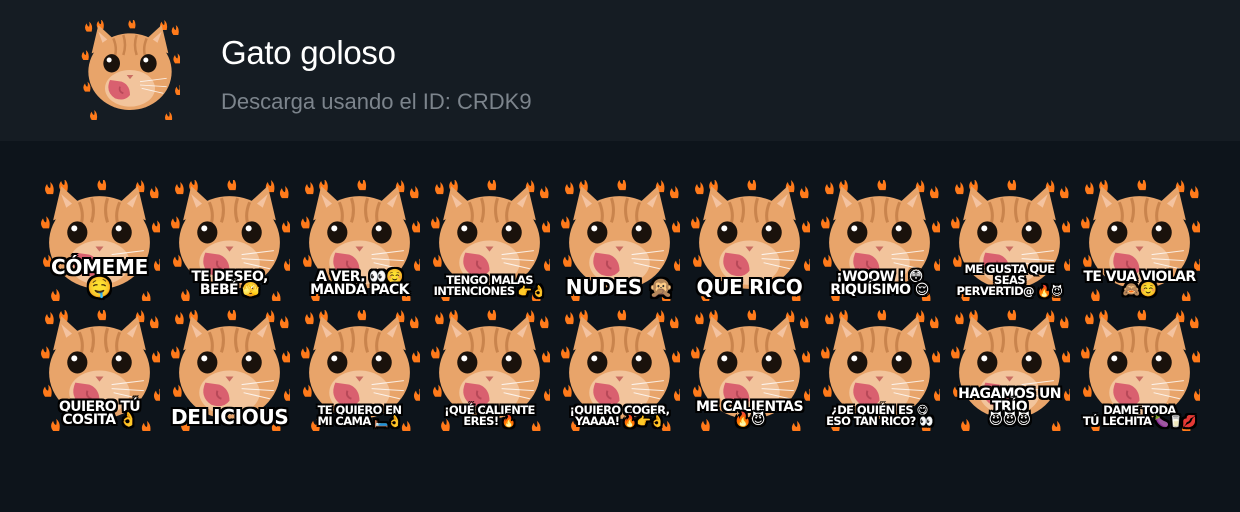 The image size is (1240, 512). Describe the element at coordinates (359, 370) in the screenshot. I see `sticker-item: TE QUIERO EN MI CAMA 🛏️👌` at that location.